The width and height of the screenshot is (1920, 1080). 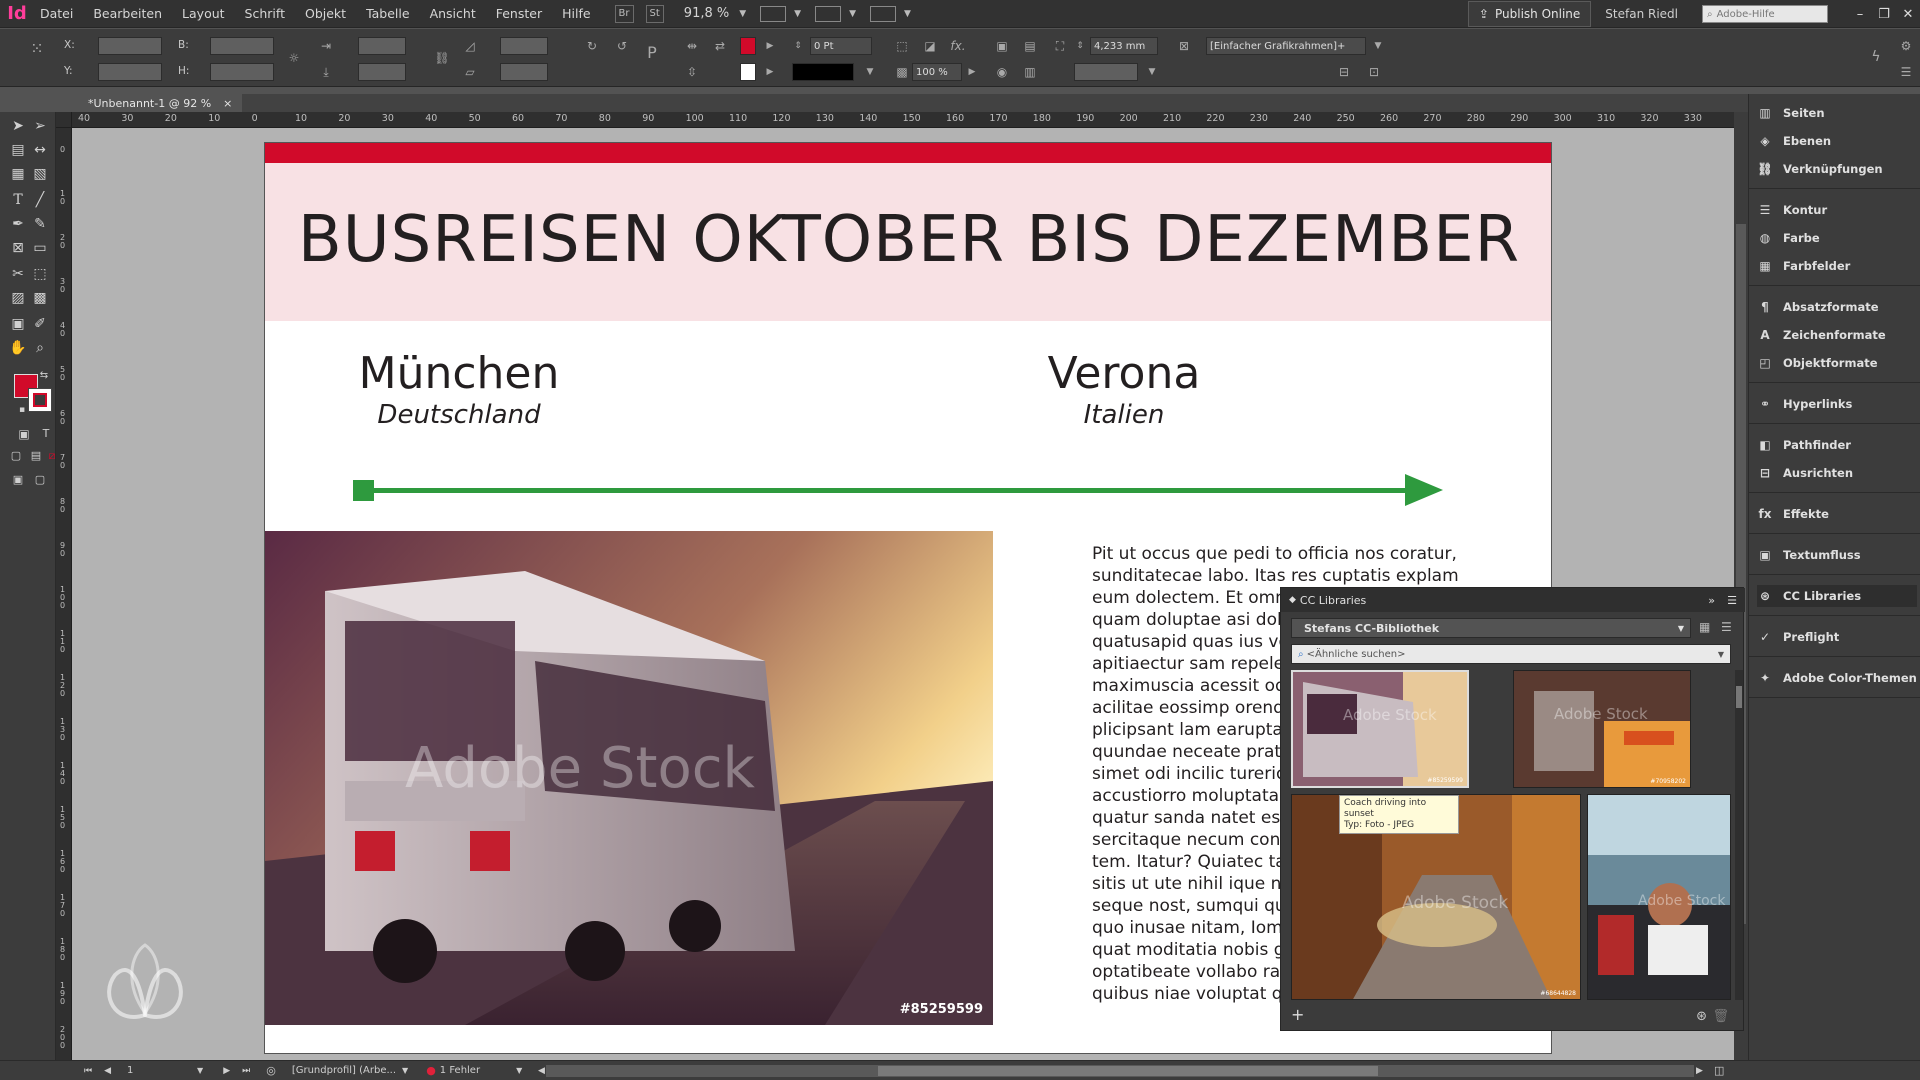 What do you see at coordinates (470, 46) in the screenshot?
I see `rotate-angle-icon: ◿` at bounding box center [470, 46].